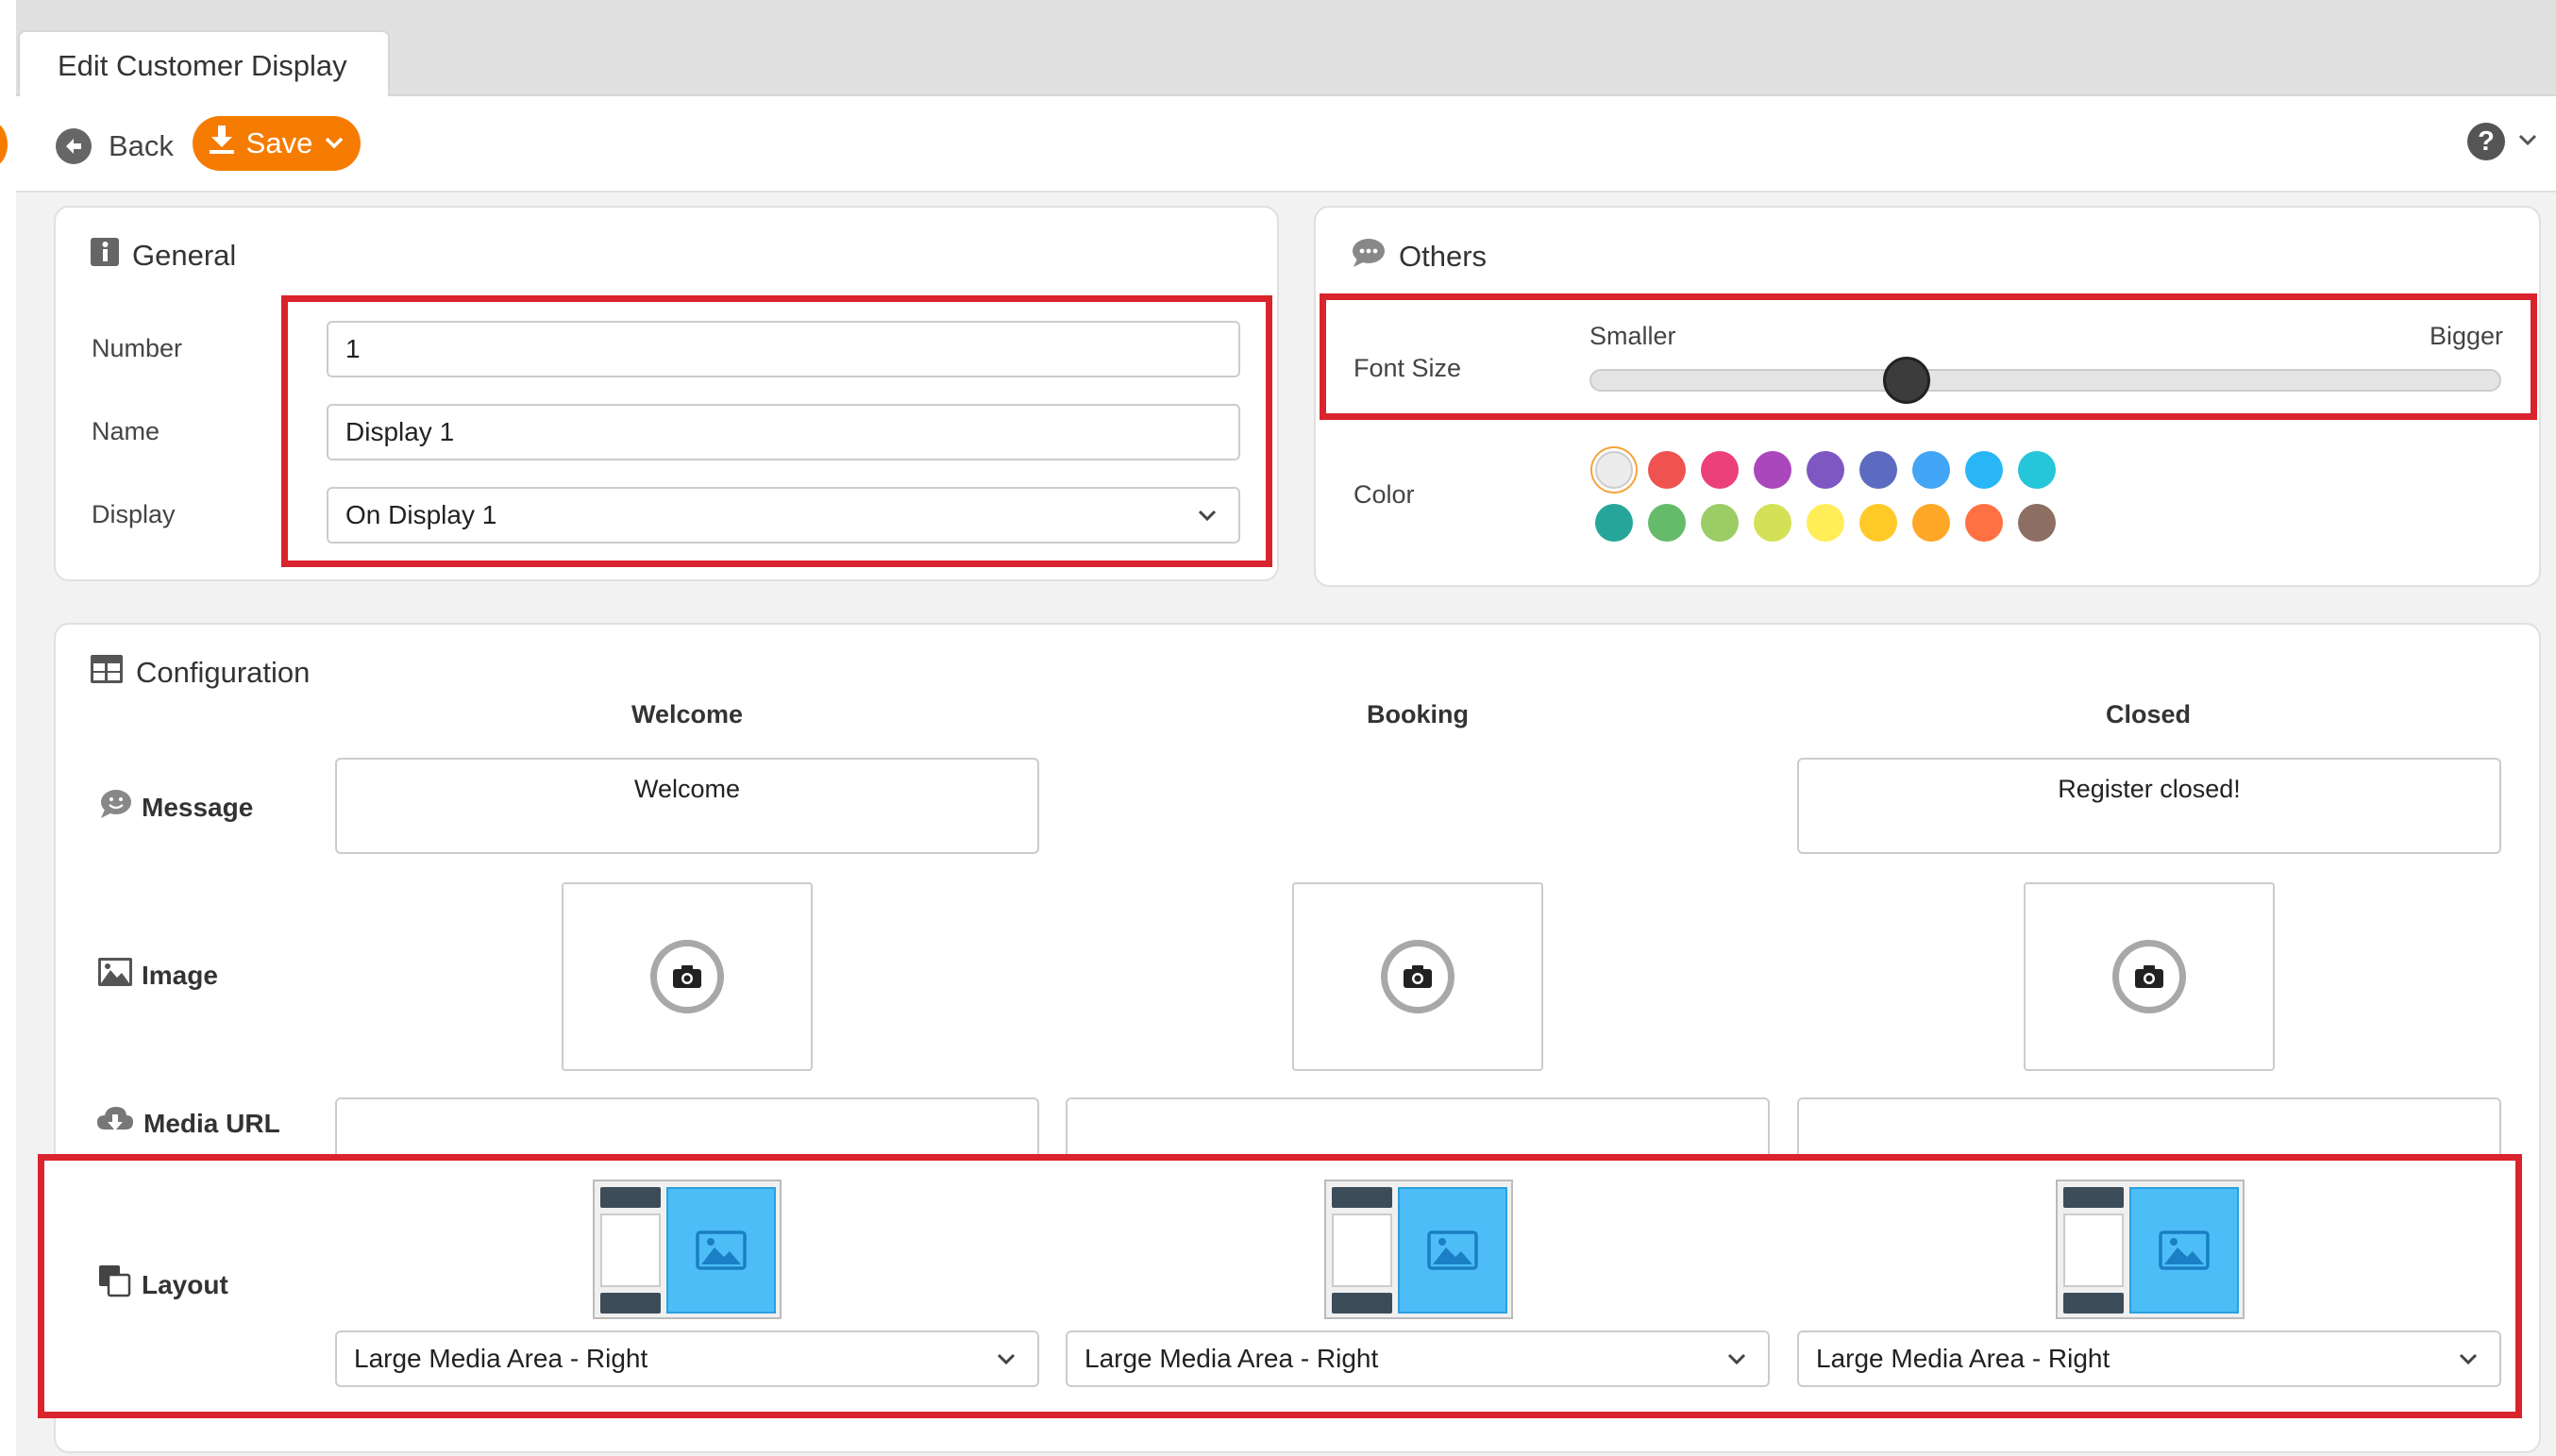 This screenshot has width=2556, height=1456. What do you see at coordinates (134, 514) in the screenshot?
I see `display-label: Display` at bounding box center [134, 514].